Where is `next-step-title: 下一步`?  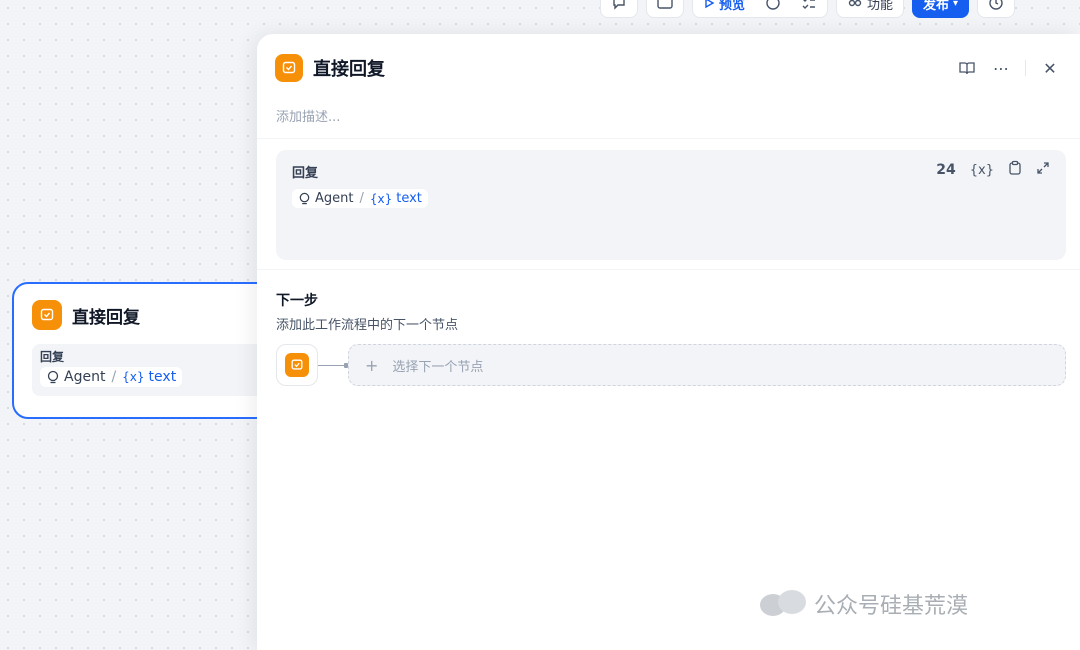
next-step-title: 下一步 is located at coordinates (297, 301).